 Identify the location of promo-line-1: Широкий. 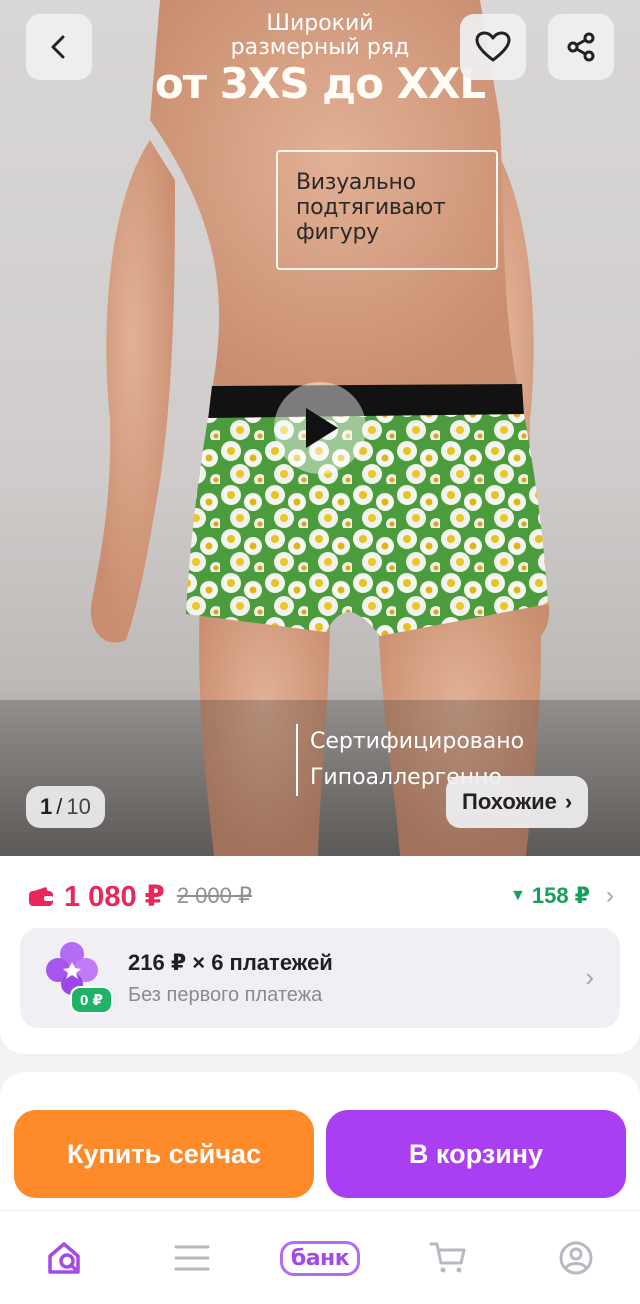
(320, 23).